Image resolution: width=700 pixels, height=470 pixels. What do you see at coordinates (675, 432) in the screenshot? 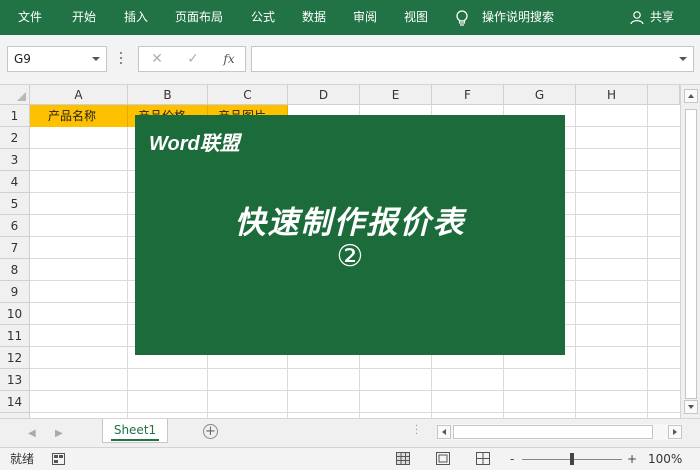
I see `scroll-right-icon` at bounding box center [675, 432].